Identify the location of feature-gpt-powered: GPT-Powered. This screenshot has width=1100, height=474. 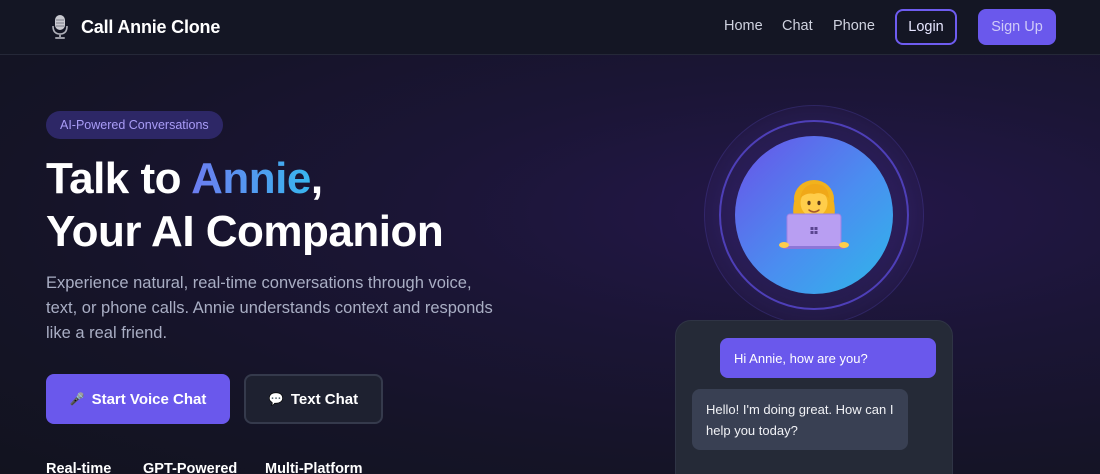
(190, 467).